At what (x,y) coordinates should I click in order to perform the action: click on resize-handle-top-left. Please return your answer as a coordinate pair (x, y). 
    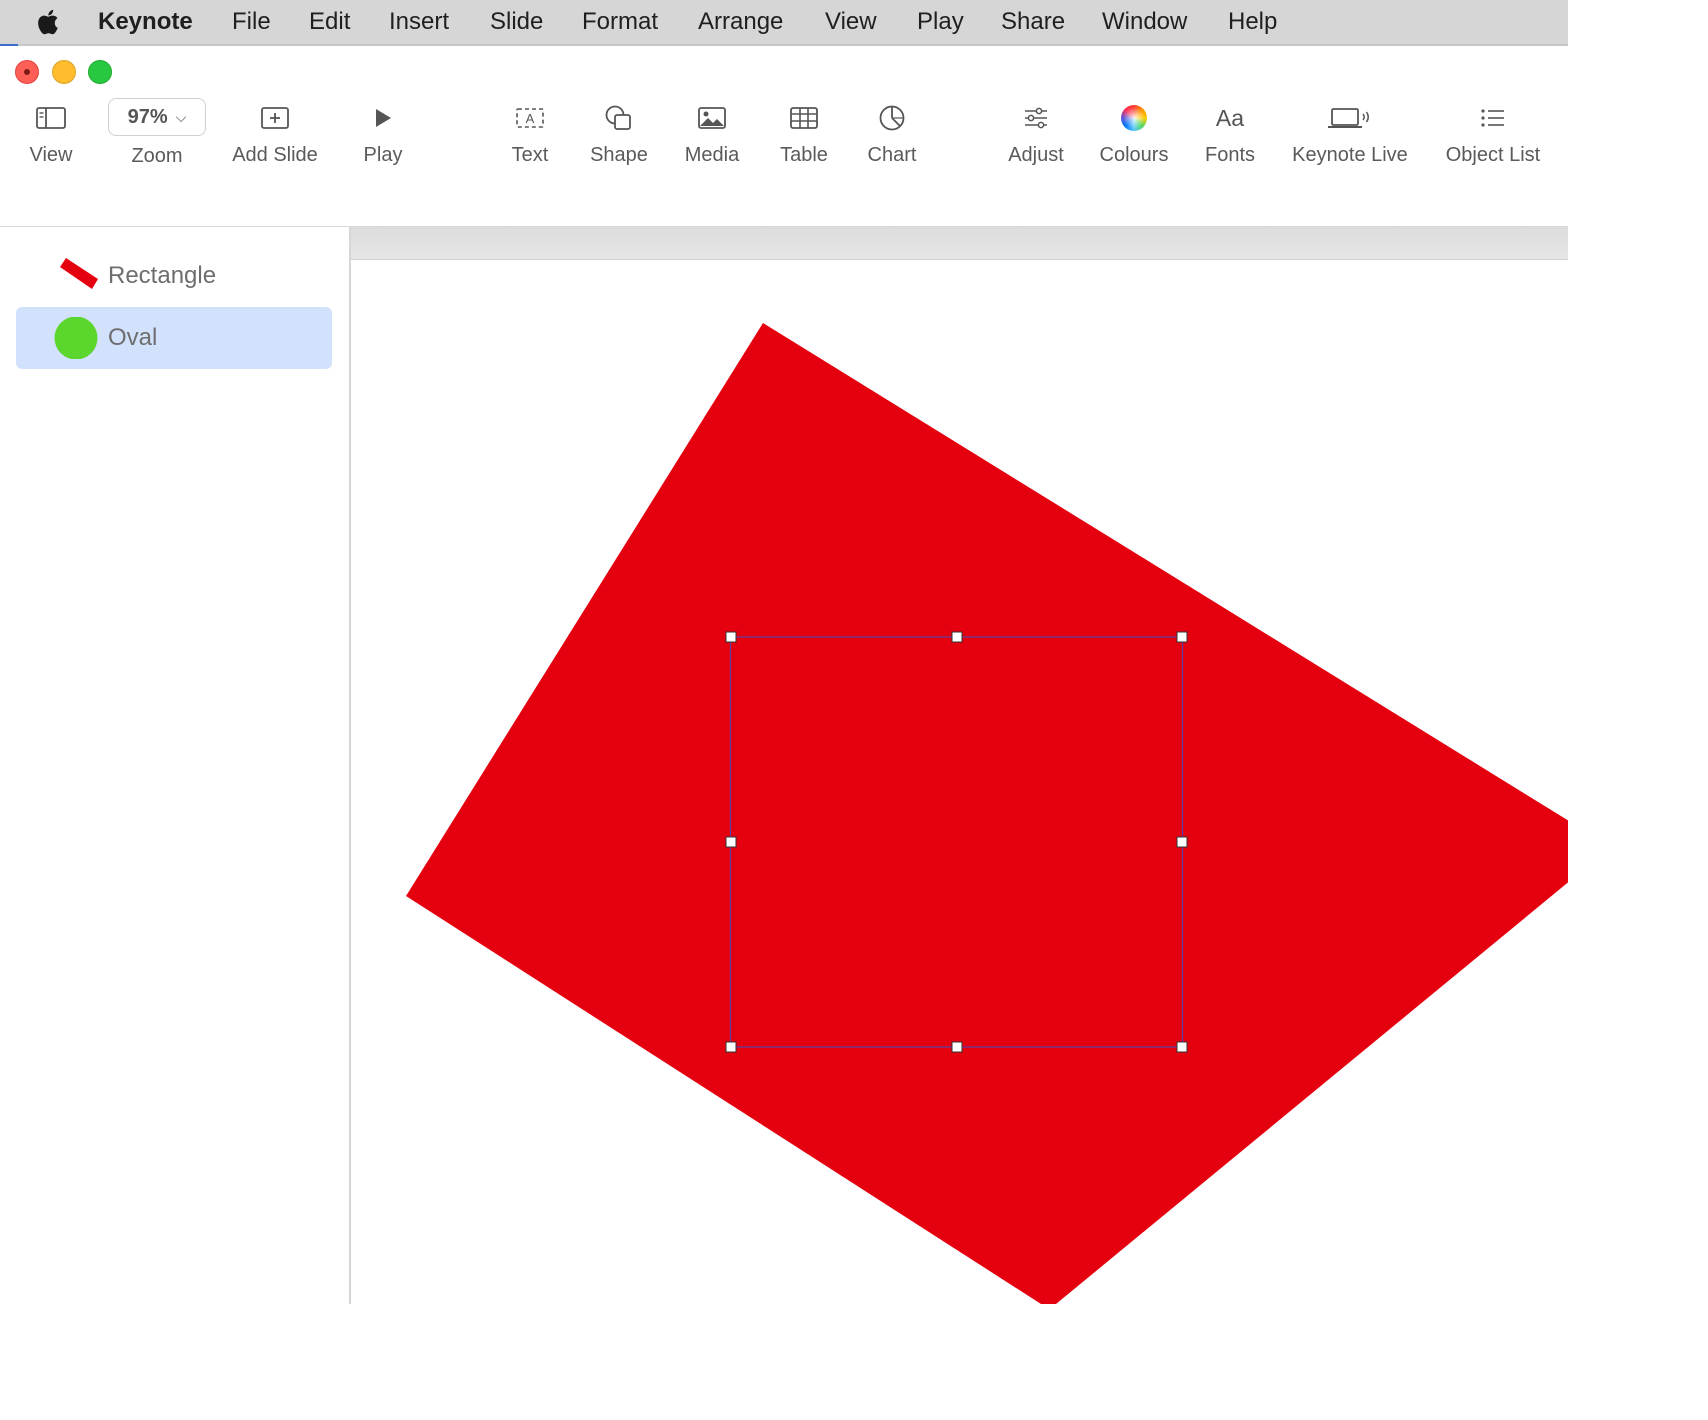
    Looking at the image, I should click on (731, 637).